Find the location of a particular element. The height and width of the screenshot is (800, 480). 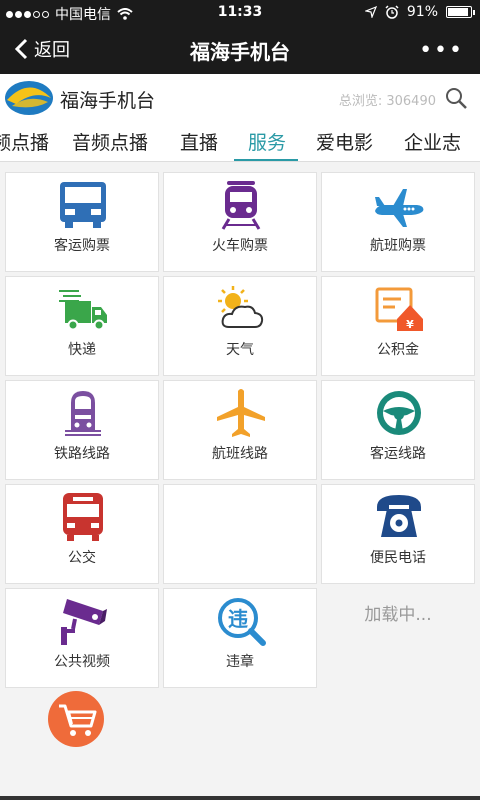

service-bus-ticket: 客运购票 is located at coordinates (82, 222).